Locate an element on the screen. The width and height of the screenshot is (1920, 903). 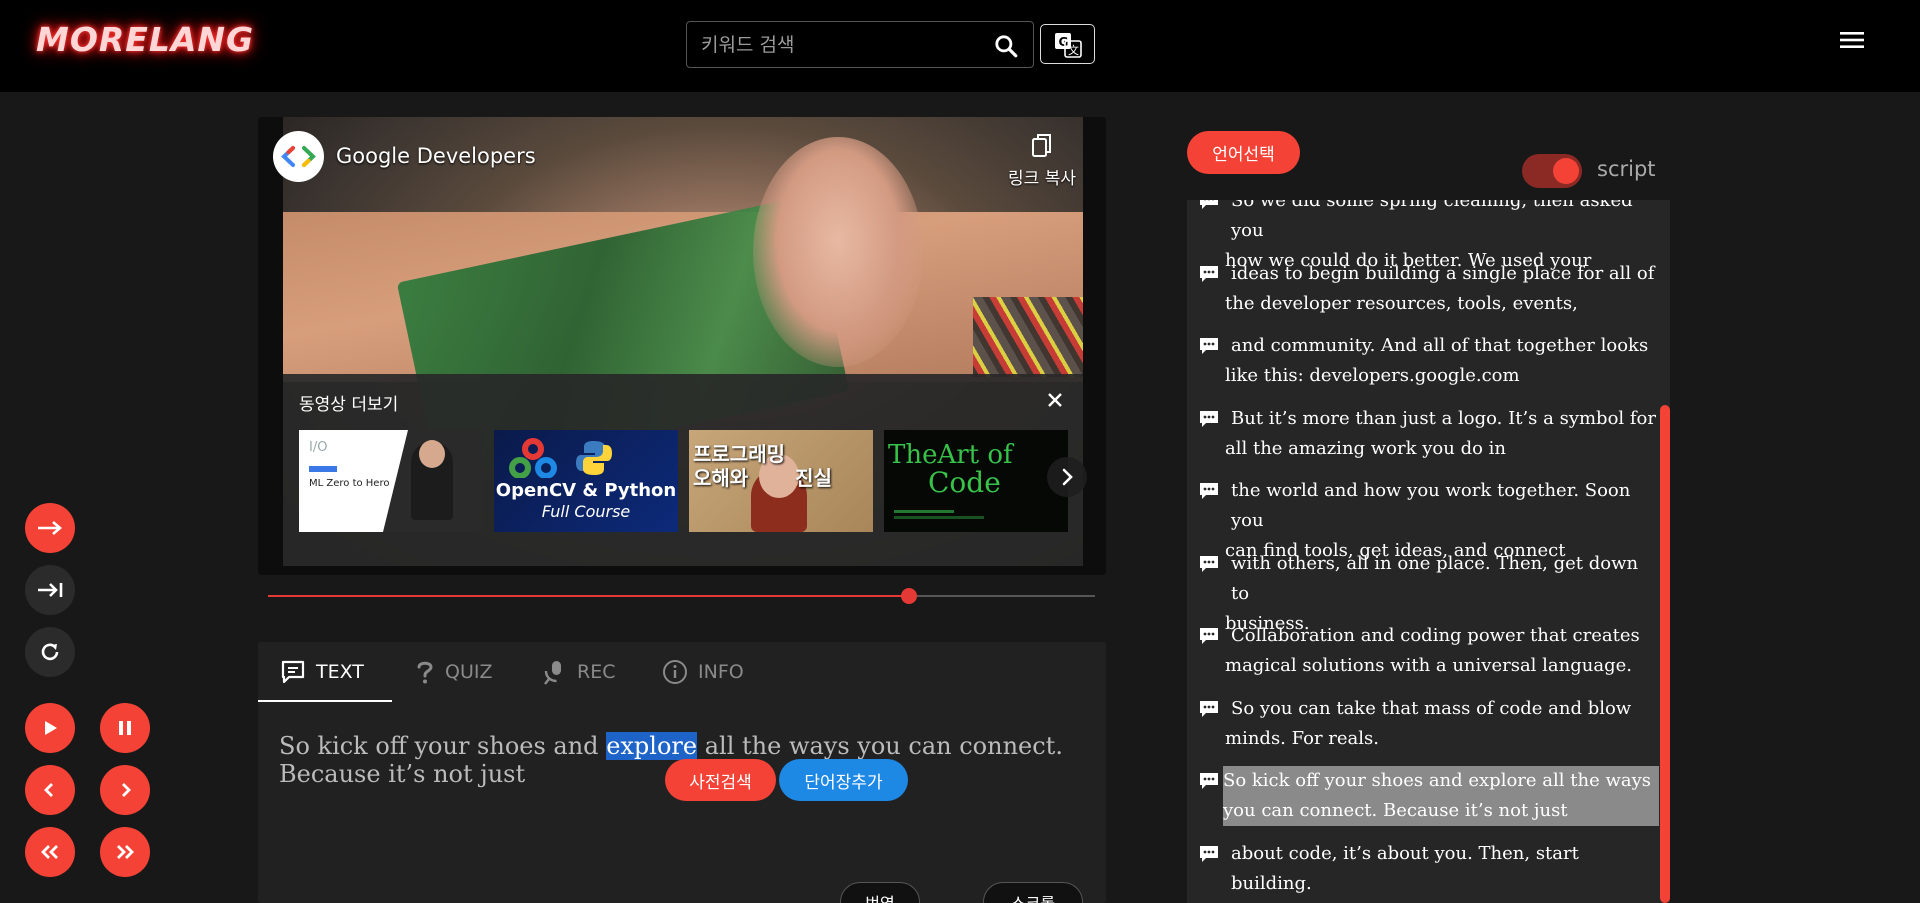
channel-avatar is located at coordinates (298, 156).